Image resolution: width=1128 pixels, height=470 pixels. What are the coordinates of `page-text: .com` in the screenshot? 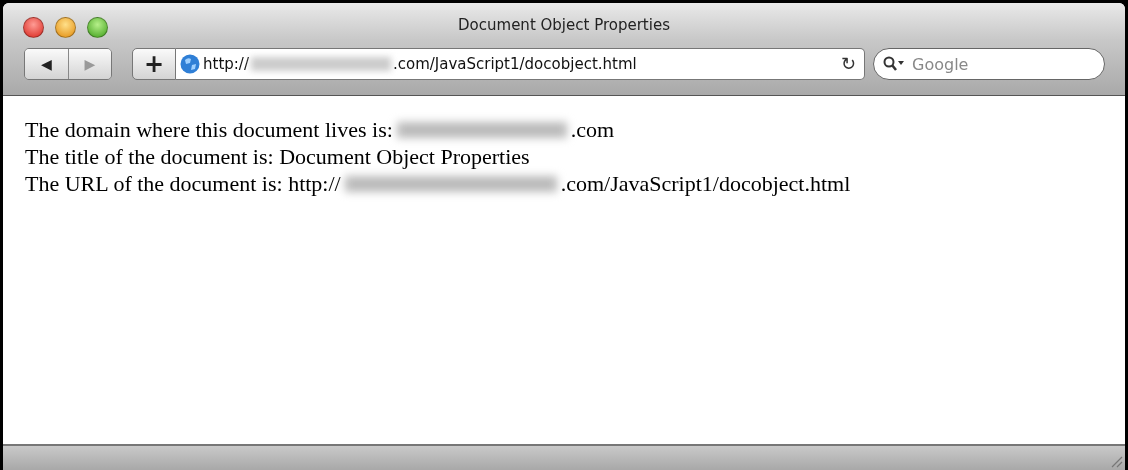 It's located at (592, 129).